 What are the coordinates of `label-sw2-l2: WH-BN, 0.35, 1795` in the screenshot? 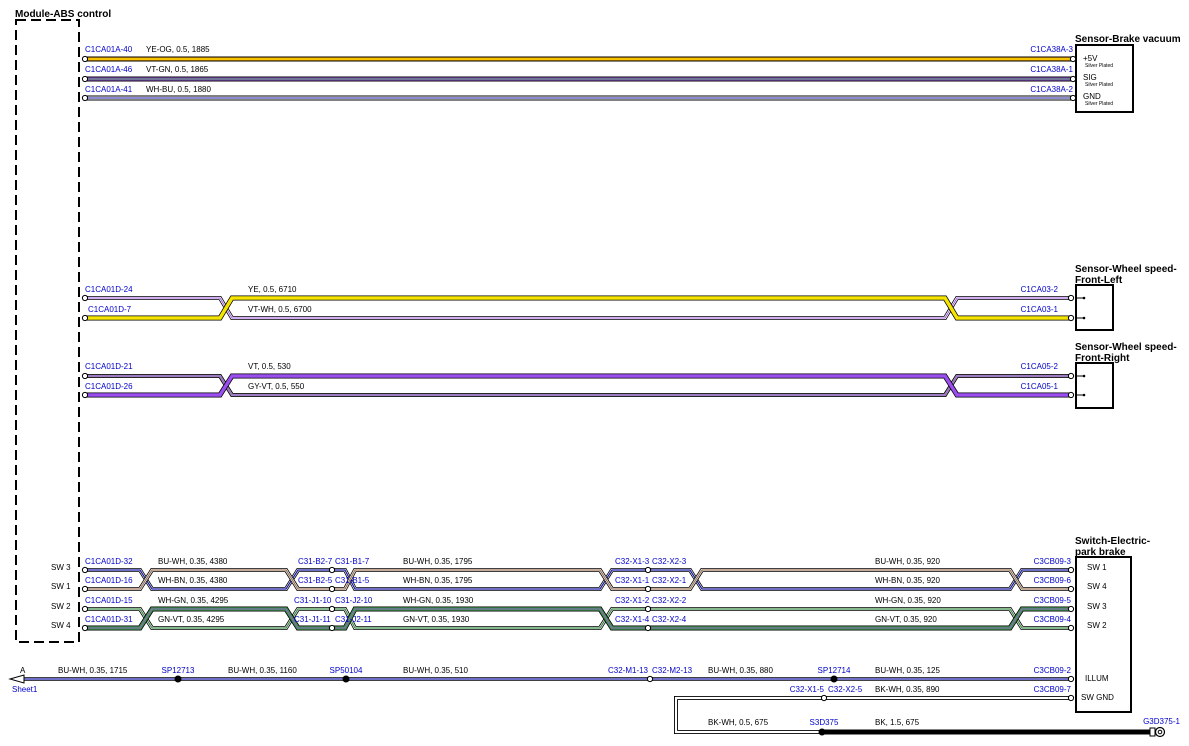 It's located at (438, 580).